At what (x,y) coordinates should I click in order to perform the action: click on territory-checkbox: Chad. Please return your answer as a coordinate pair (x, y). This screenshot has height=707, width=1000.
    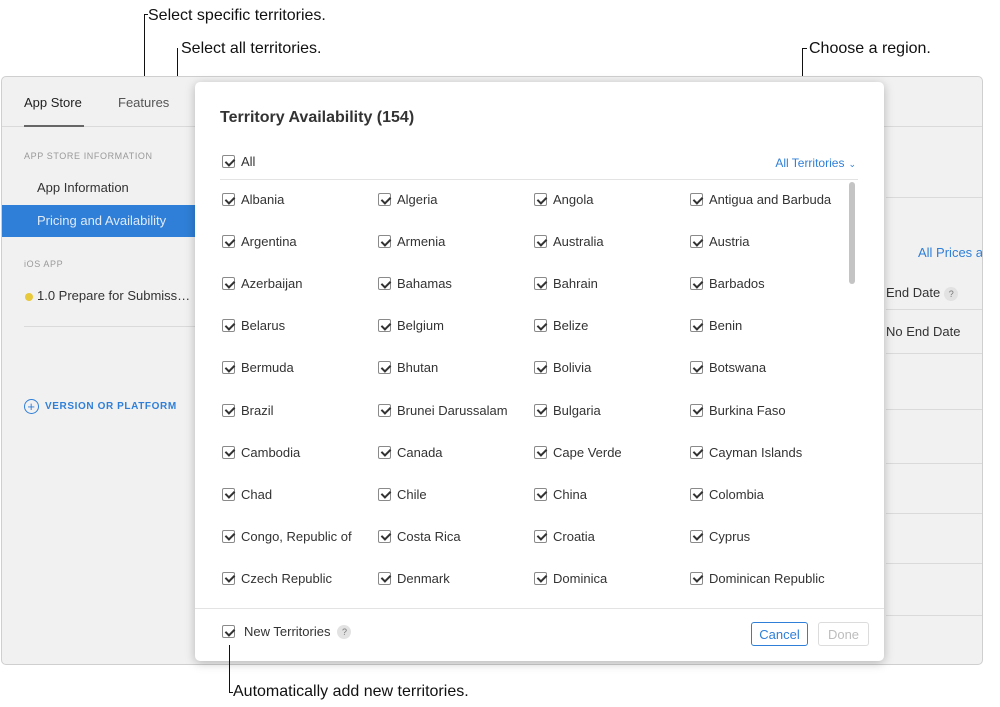
    Looking at the image, I should click on (247, 494).